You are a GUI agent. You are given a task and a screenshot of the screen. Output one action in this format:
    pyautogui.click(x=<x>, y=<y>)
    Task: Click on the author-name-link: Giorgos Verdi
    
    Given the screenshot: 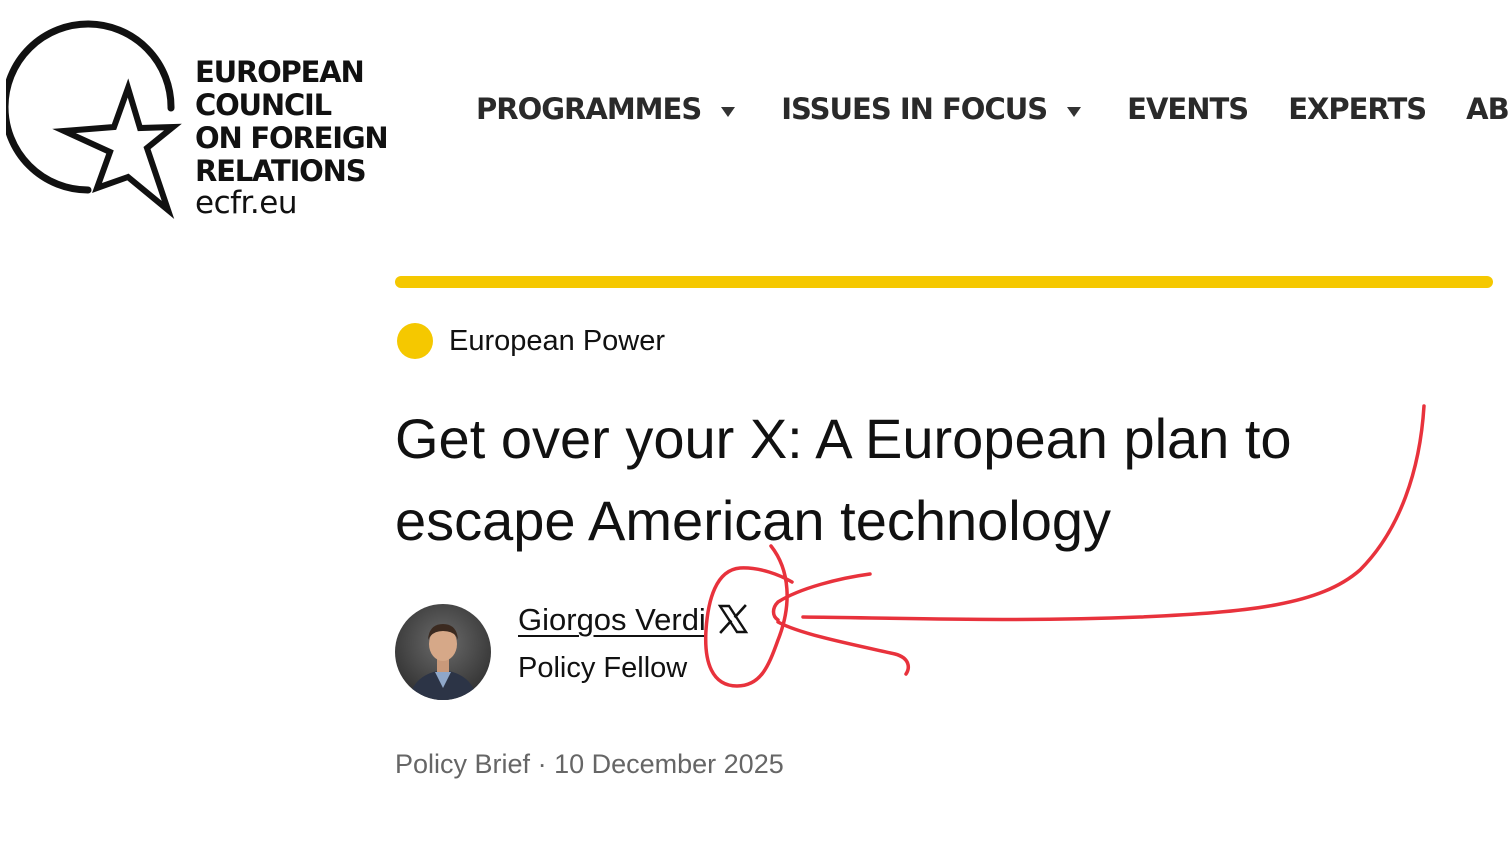 What is the action you would take?
    pyautogui.click(x=612, y=620)
    